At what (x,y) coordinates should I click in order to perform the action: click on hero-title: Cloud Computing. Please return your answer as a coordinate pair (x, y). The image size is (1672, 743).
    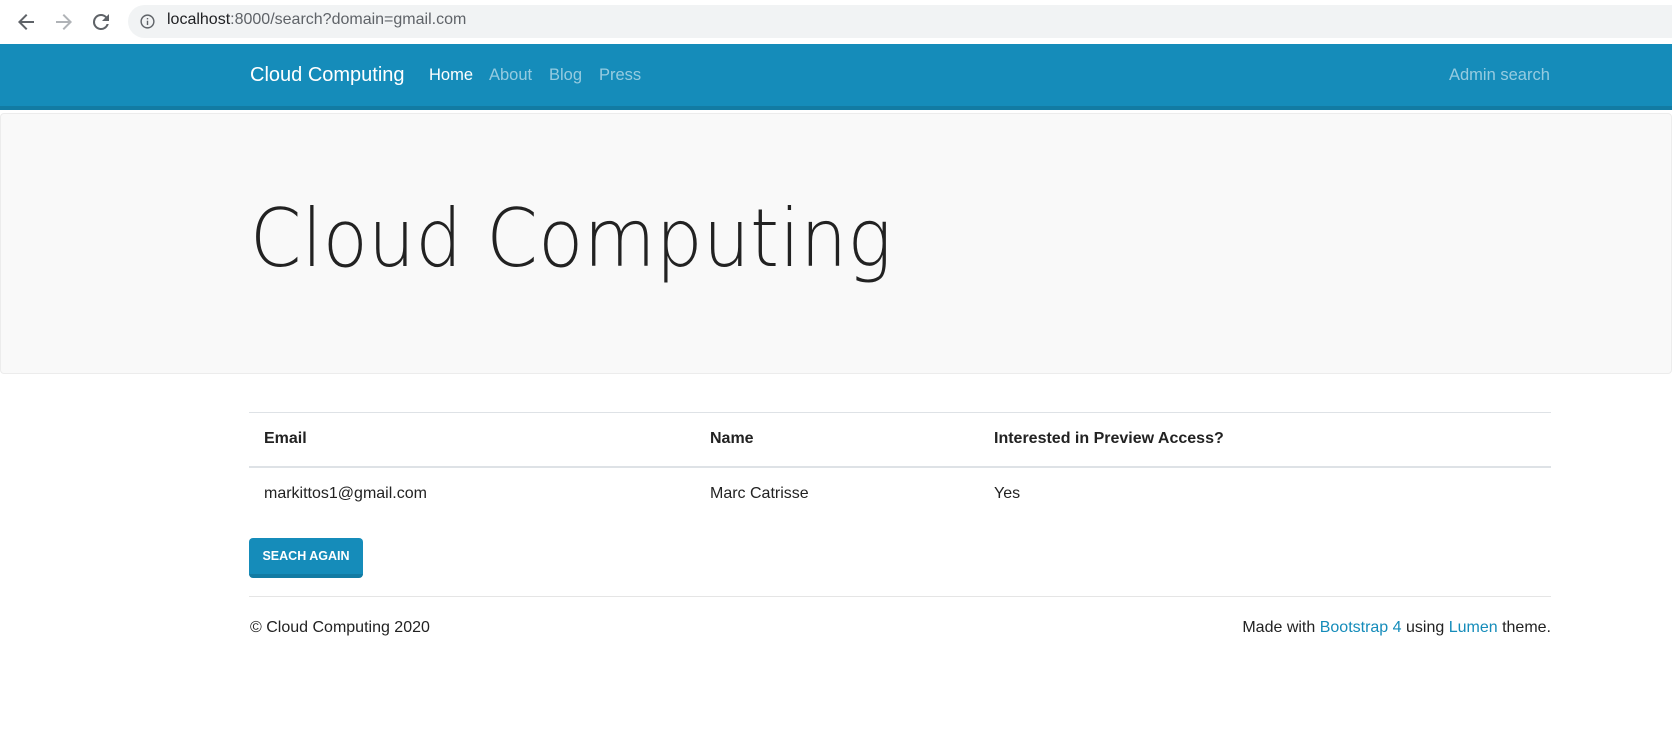
    Looking at the image, I should click on (571, 238).